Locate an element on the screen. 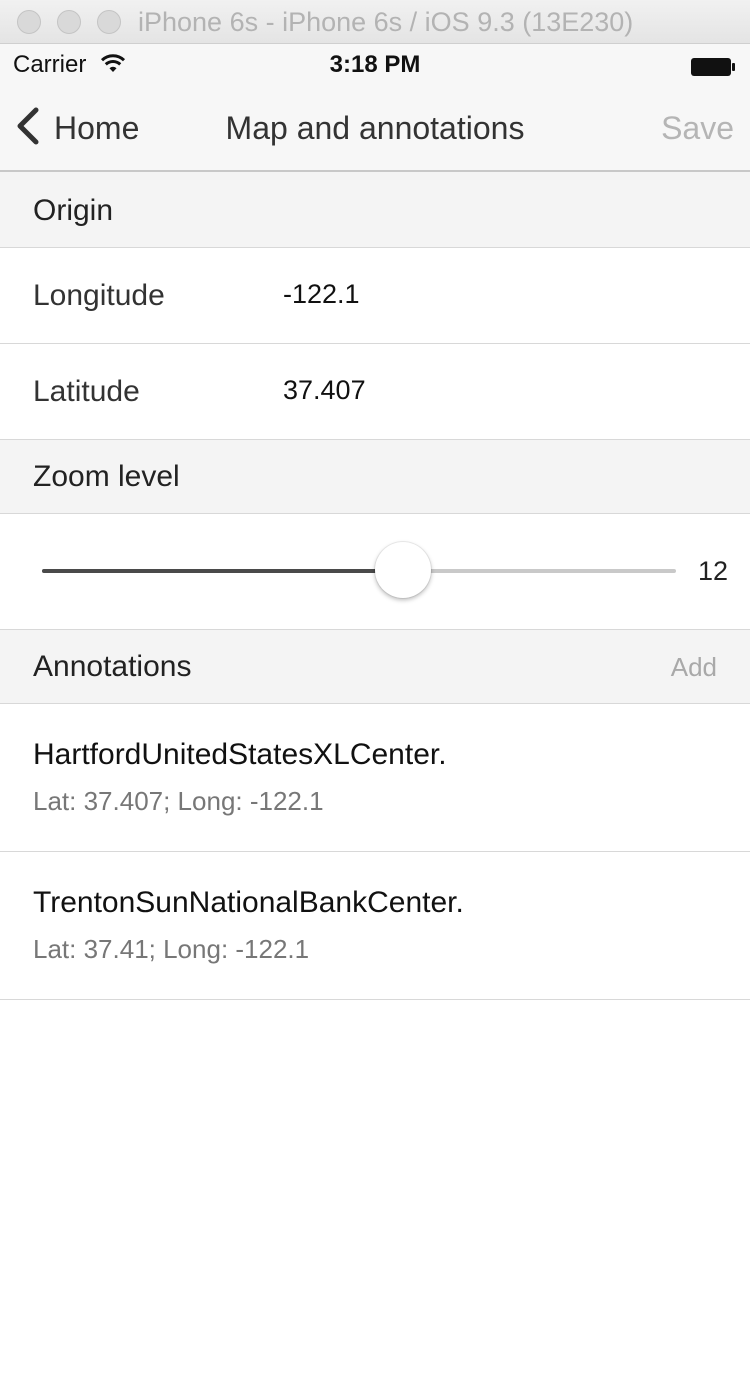 The height and width of the screenshot is (1378, 750). battery-icon is located at coordinates (712, 67).